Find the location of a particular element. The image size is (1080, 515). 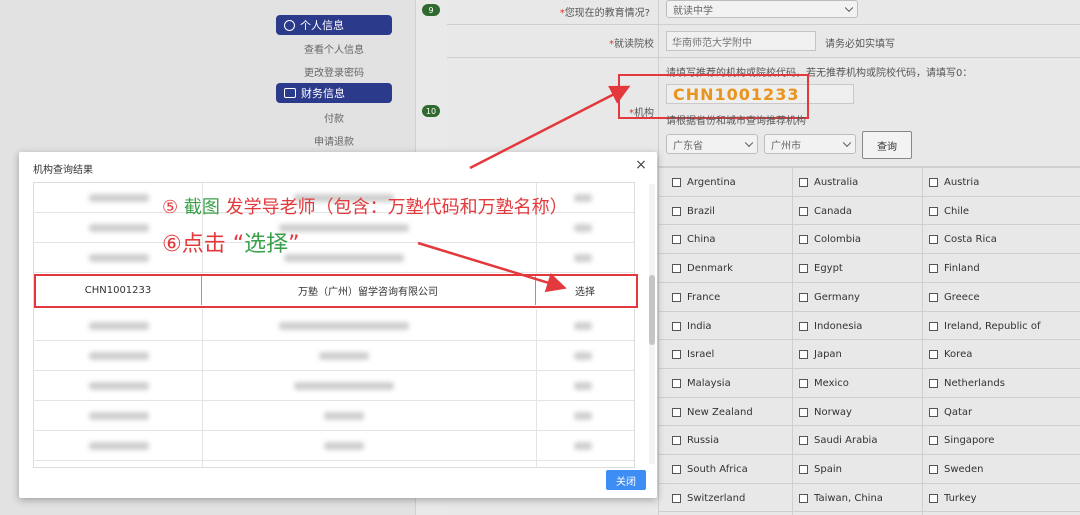

annotation-arrows is located at coordinates (524, 189).